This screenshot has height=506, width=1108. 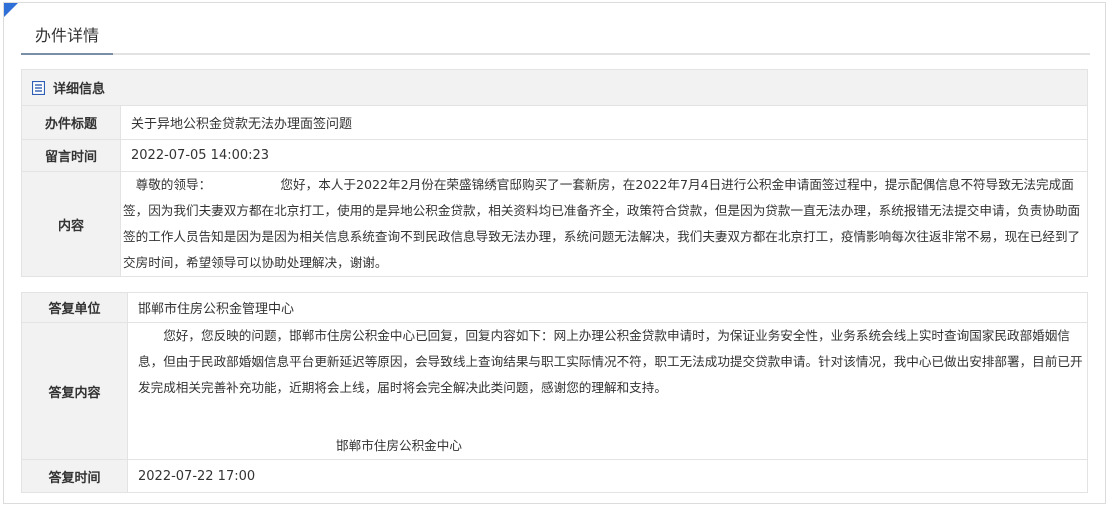 What do you see at coordinates (607, 476) in the screenshot?
I see `reply-time-value: 2022-07-22 17:00` at bounding box center [607, 476].